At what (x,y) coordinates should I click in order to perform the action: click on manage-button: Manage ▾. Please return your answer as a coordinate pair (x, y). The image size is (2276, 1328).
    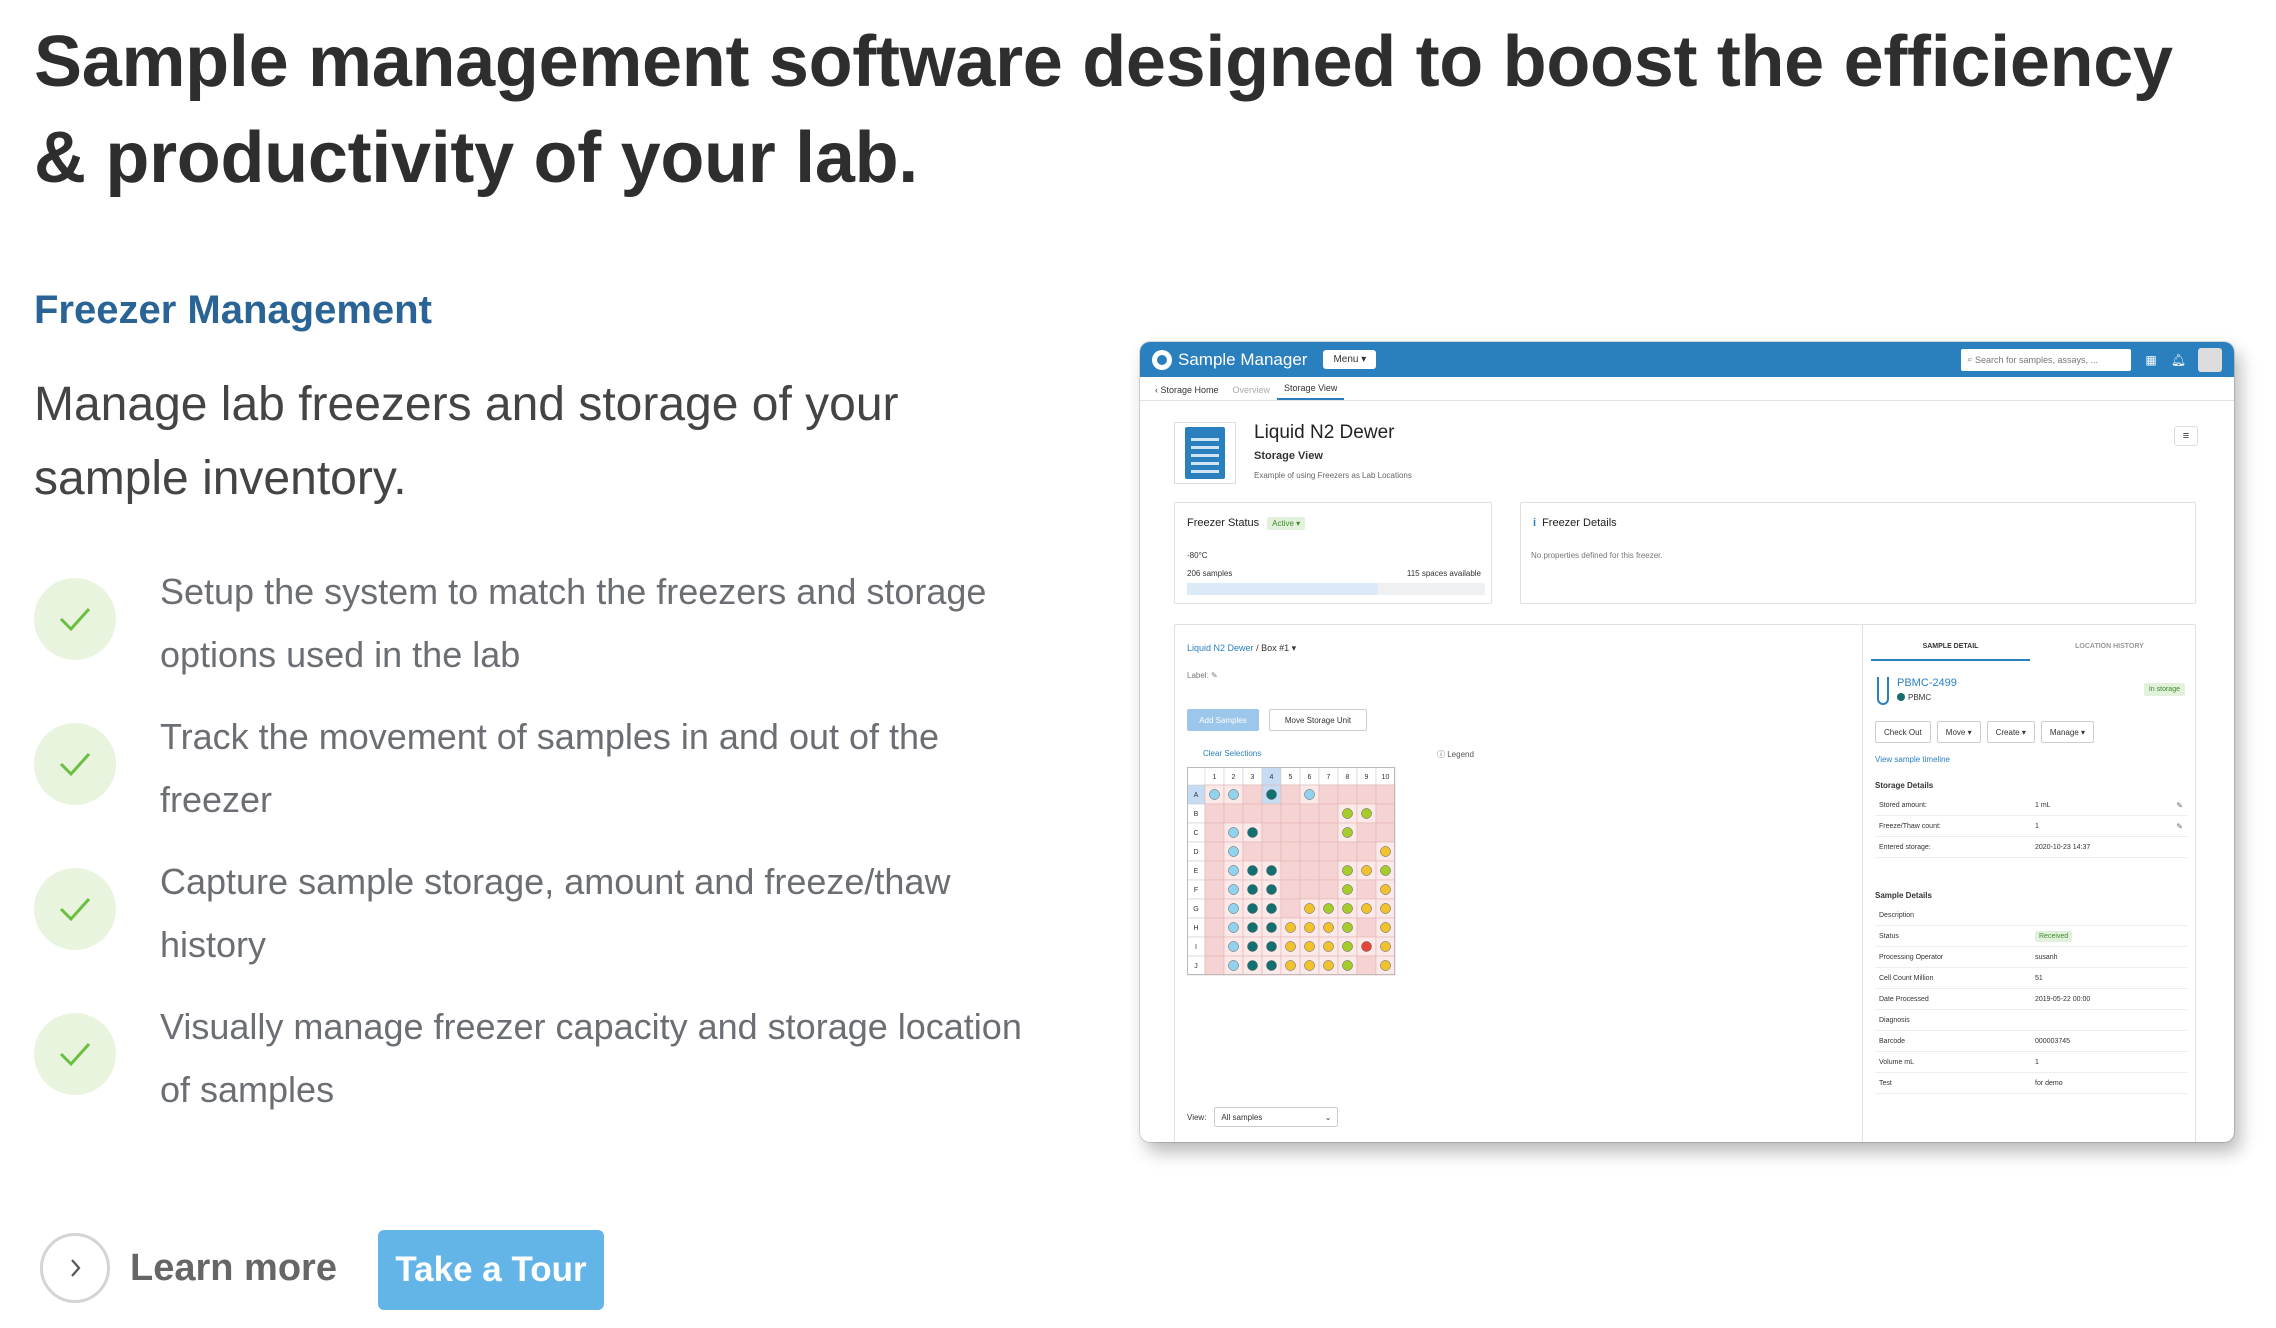
    Looking at the image, I should click on (2067, 732).